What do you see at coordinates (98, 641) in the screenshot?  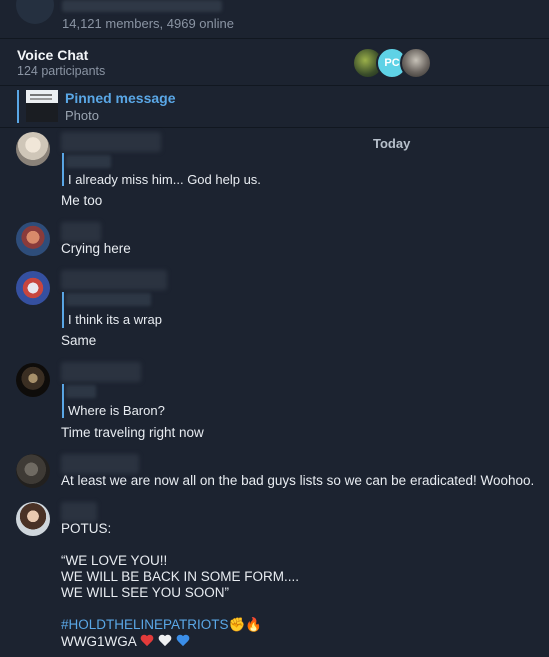 I see `sign-text: WWG1WGA` at bounding box center [98, 641].